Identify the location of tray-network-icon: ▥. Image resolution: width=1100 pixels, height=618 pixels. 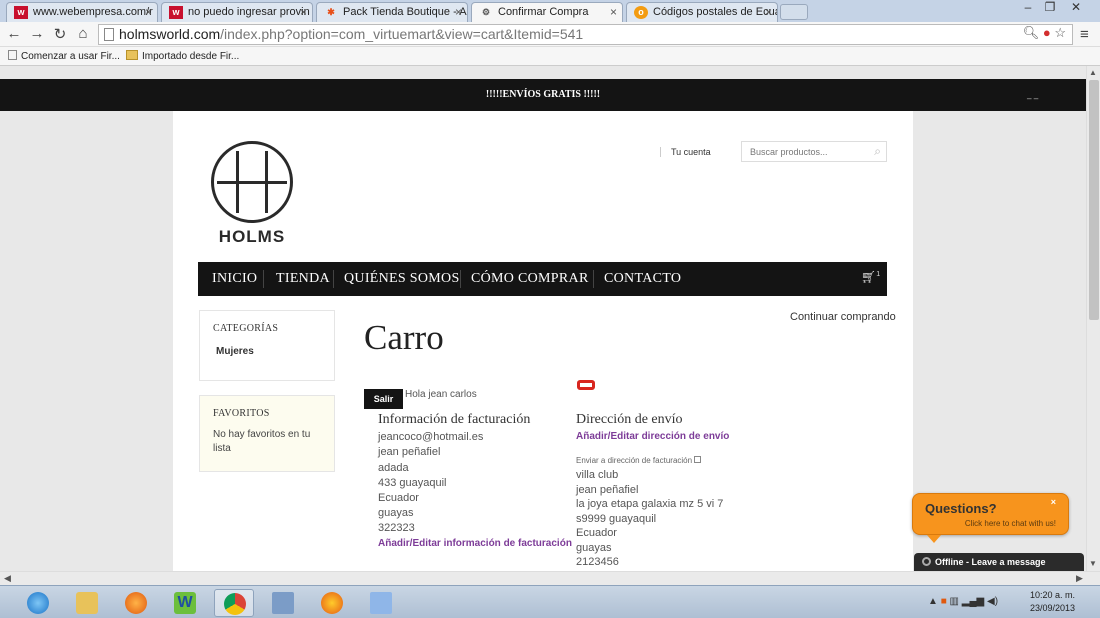
(954, 601).